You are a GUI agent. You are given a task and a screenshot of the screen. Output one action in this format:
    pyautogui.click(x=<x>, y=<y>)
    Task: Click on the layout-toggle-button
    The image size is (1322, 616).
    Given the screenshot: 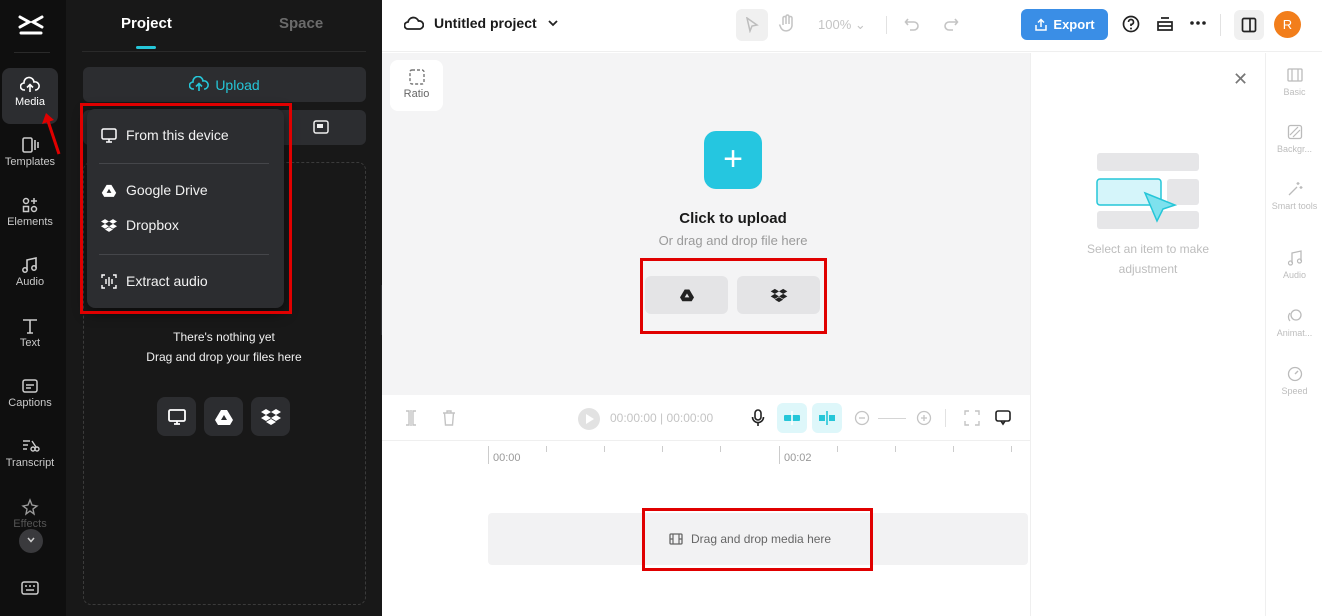 What is the action you would take?
    pyautogui.click(x=1249, y=25)
    